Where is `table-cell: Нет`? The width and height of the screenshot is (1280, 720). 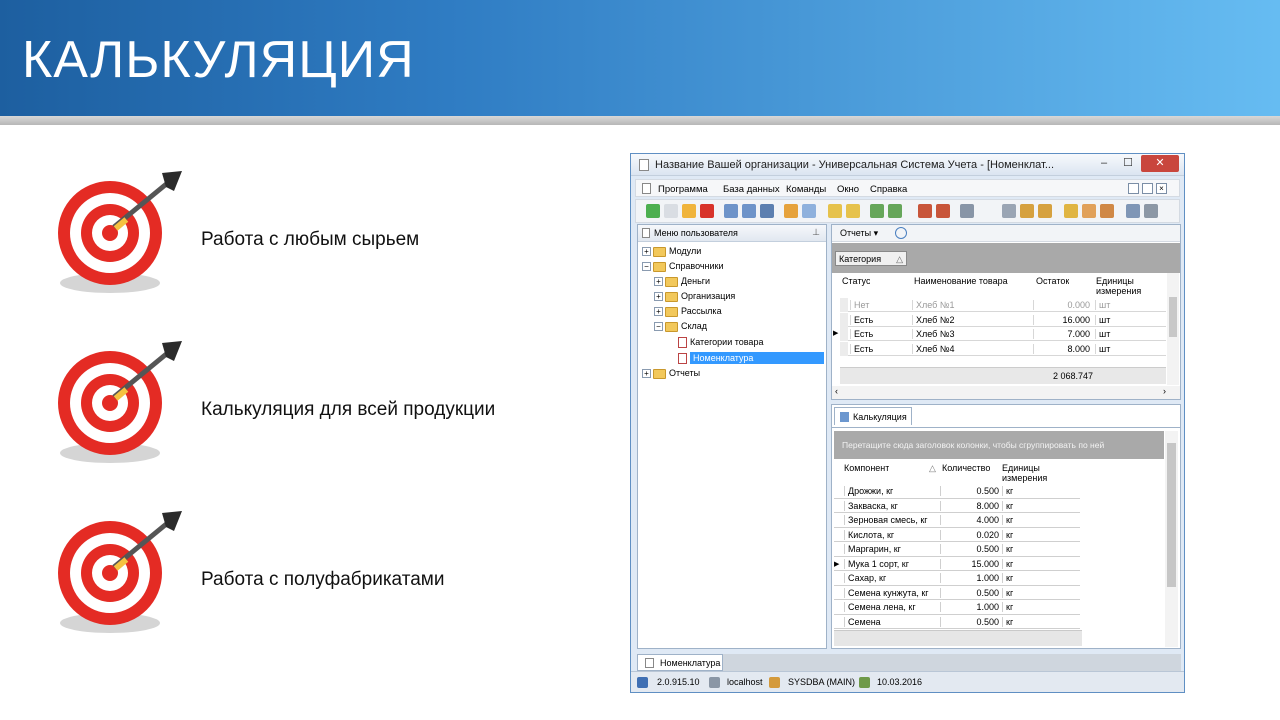 table-cell: Нет is located at coordinates (880, 305).